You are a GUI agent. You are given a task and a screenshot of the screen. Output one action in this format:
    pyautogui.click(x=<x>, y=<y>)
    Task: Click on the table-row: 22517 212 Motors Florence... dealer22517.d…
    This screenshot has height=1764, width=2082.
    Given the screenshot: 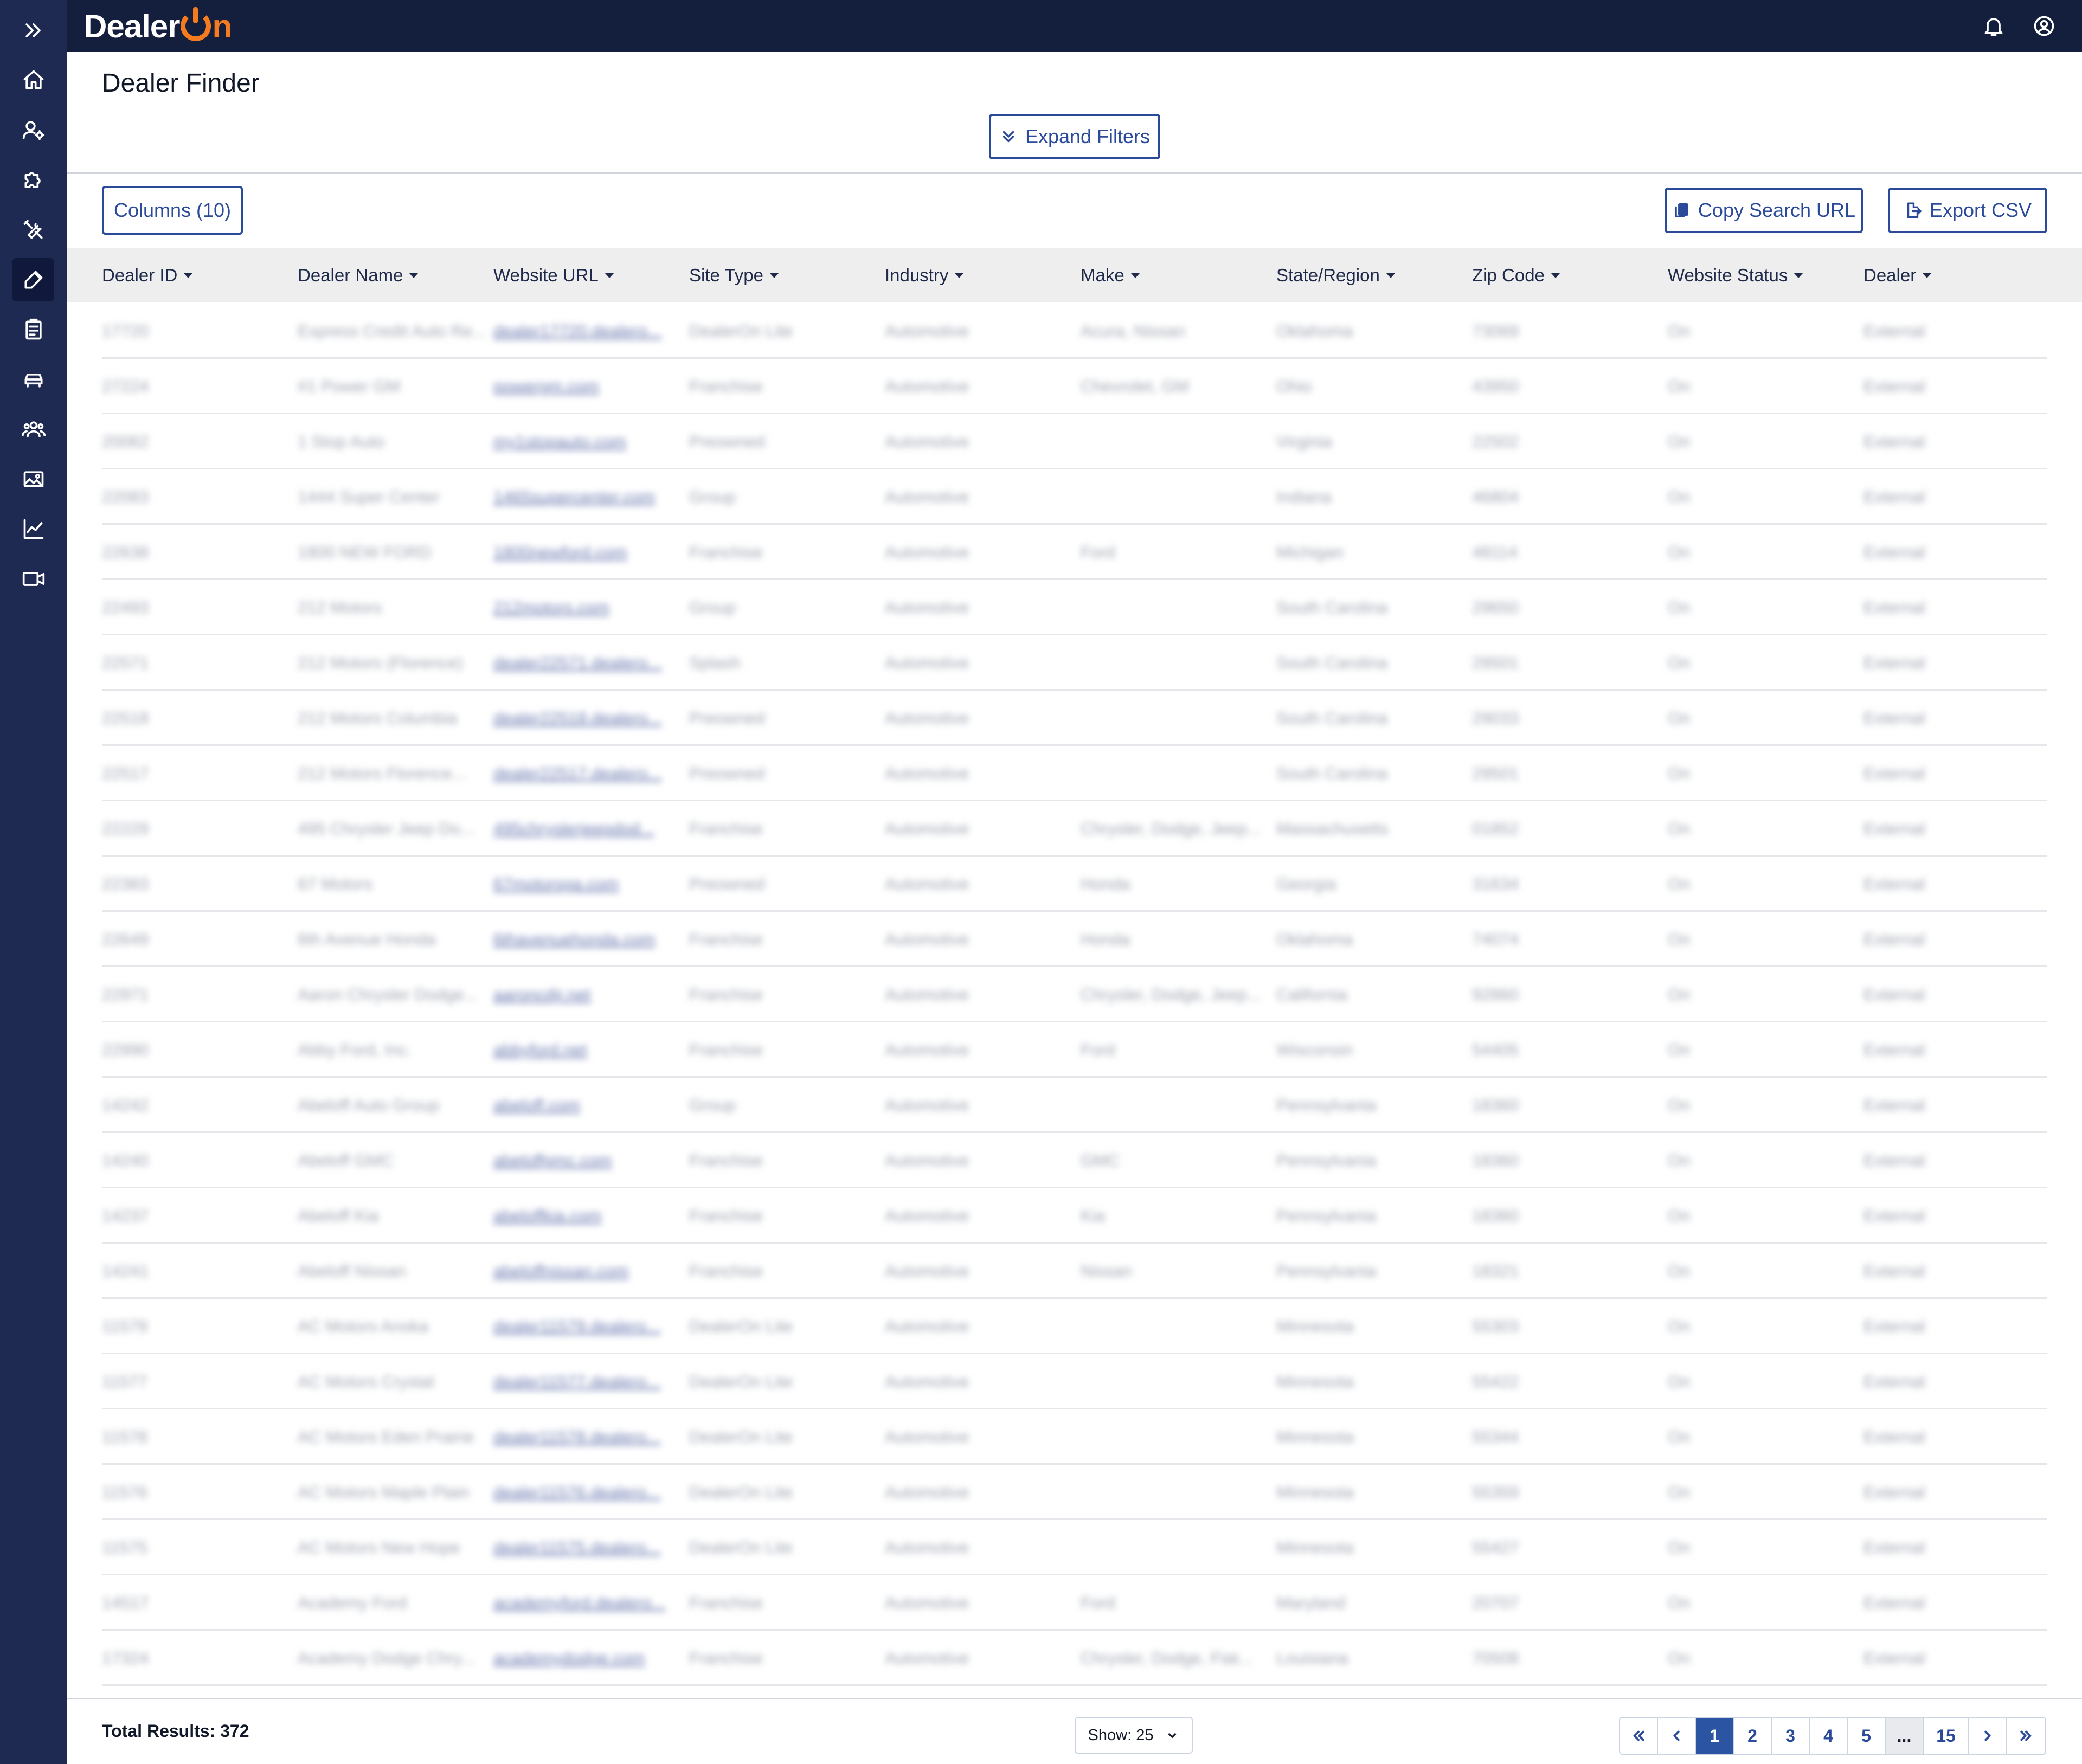 What is the action you would take?
    pyautogui.click(x=1074, y=773)
    